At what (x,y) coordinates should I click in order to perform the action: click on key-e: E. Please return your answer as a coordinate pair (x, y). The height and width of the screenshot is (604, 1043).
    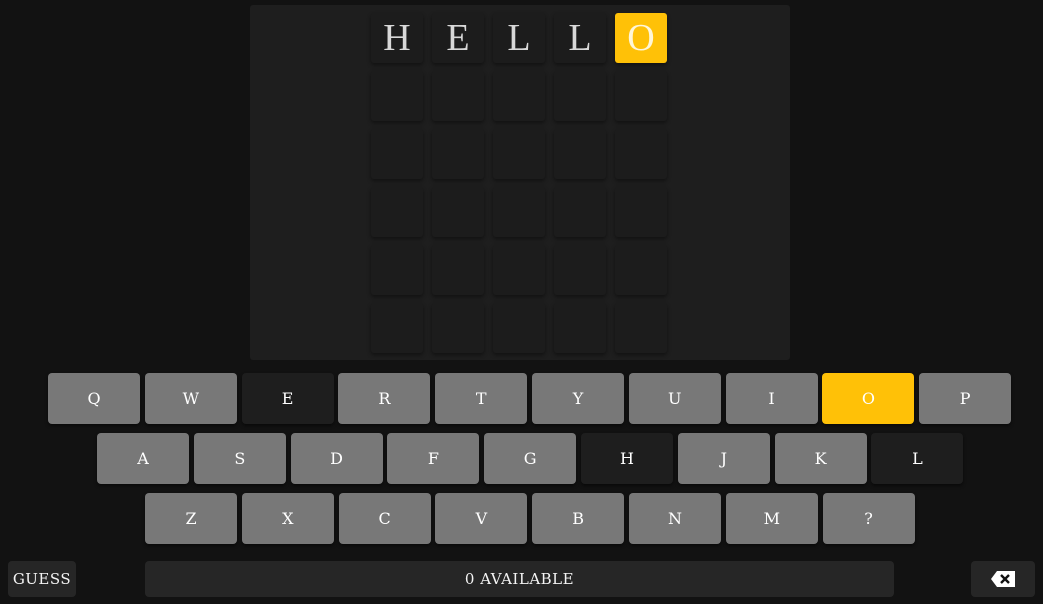
    Looking at the image, I should click on (287, 398).